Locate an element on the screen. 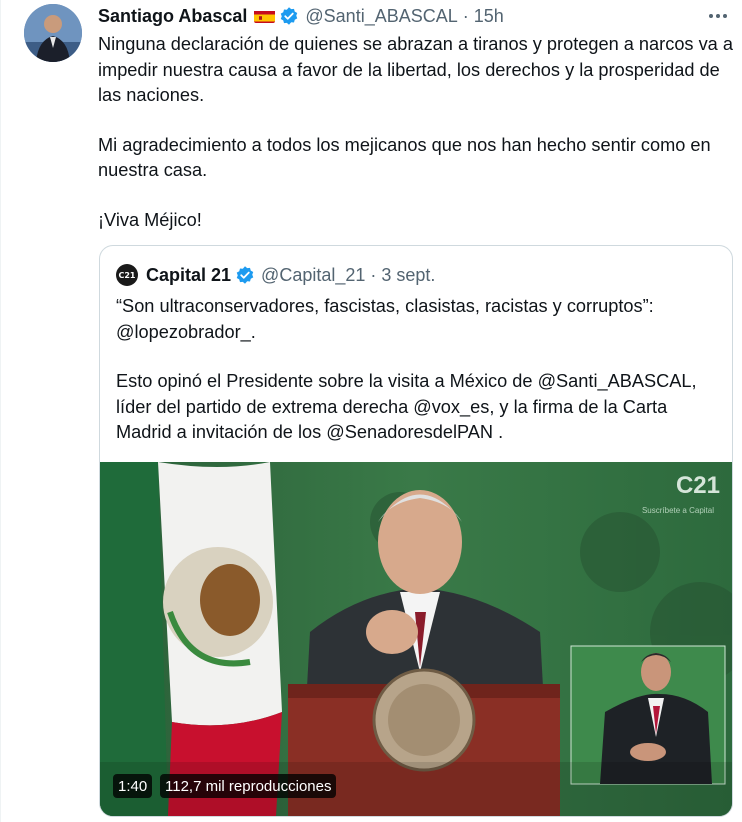 The height and width of the screenshot is (822, 742). tweet-timestamp: 15h is located at coordinates (489, 16).